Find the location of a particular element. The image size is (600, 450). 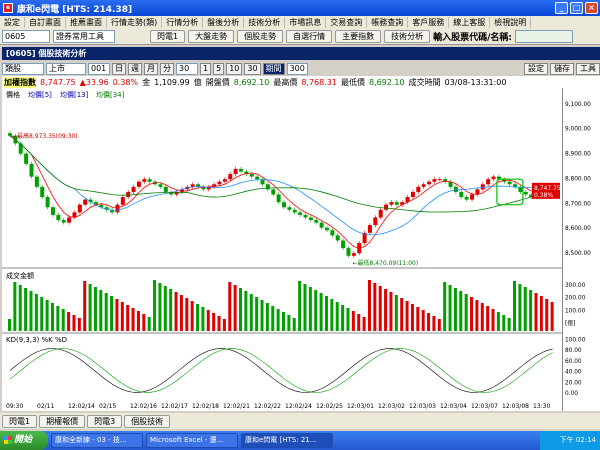

num-select: 001 is located at coordinates (99, 69).